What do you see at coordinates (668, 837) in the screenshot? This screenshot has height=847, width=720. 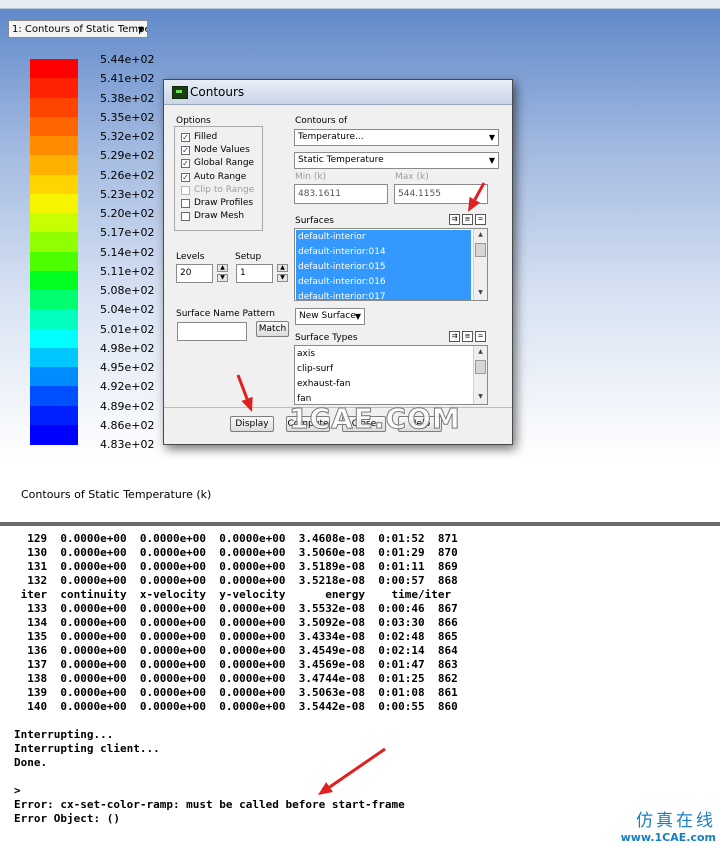 I see `brand-url: www.1CAE.com` at bounding box center [668, 837].